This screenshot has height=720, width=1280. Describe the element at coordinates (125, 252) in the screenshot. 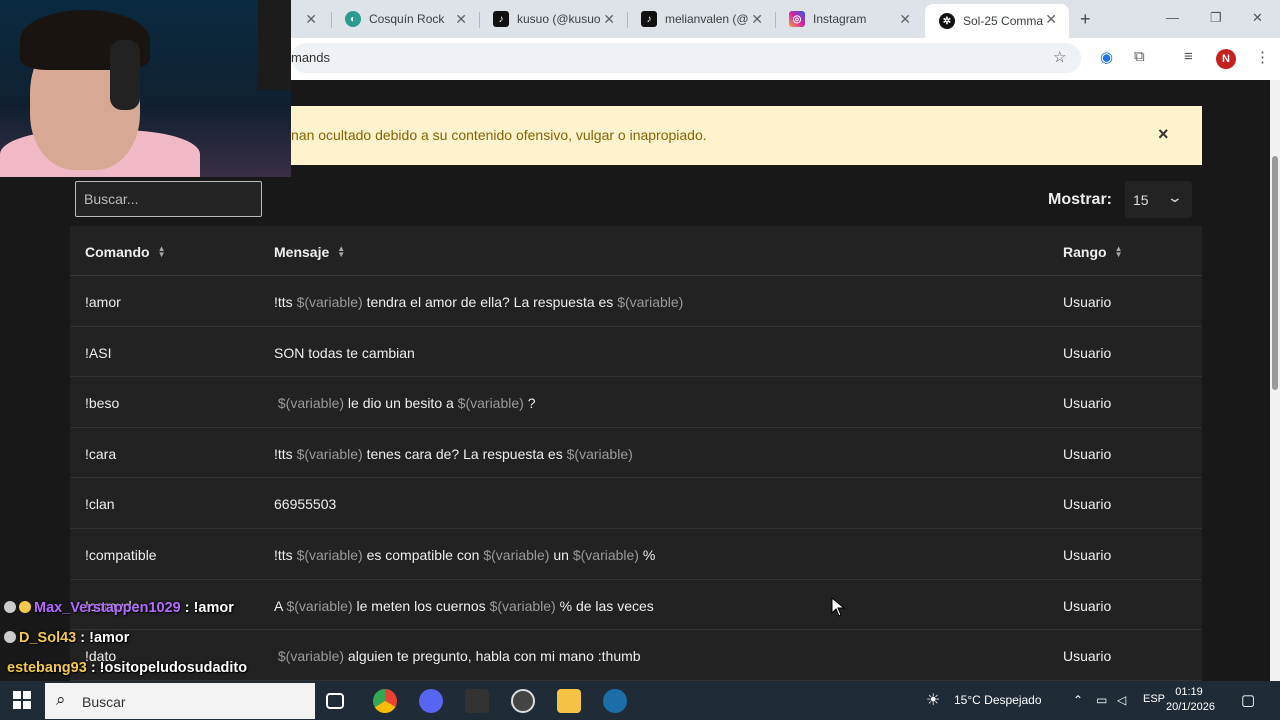

I see `column-header-comando: Comando ▲ ▼` at that location.